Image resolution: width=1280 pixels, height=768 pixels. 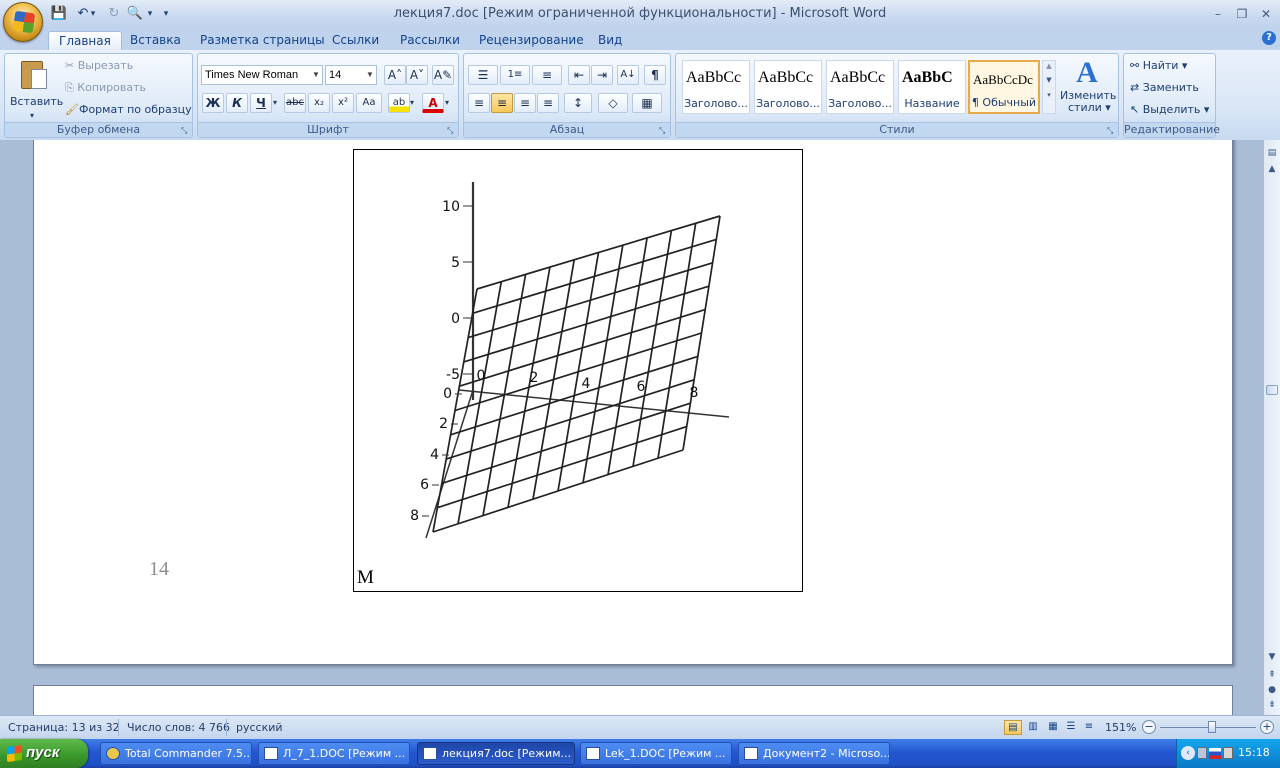 What do you see at coordinates (343, 103) in the screenshot?
I see `superscript-button: x²` at bounding box center [343, 103].